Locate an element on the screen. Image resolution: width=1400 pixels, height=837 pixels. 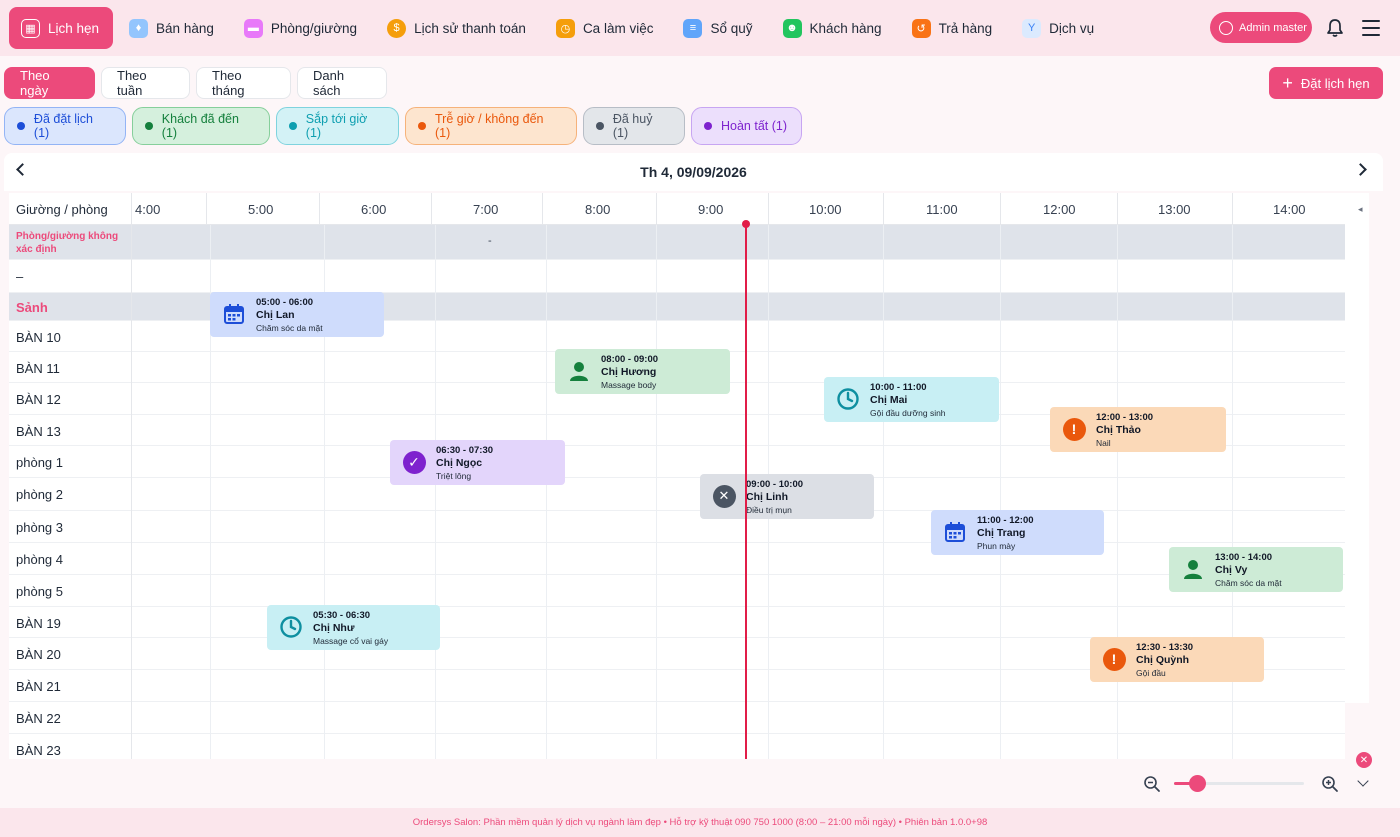
chip-completed: Hoàn tất (1) is located at coordinates (746, 126).